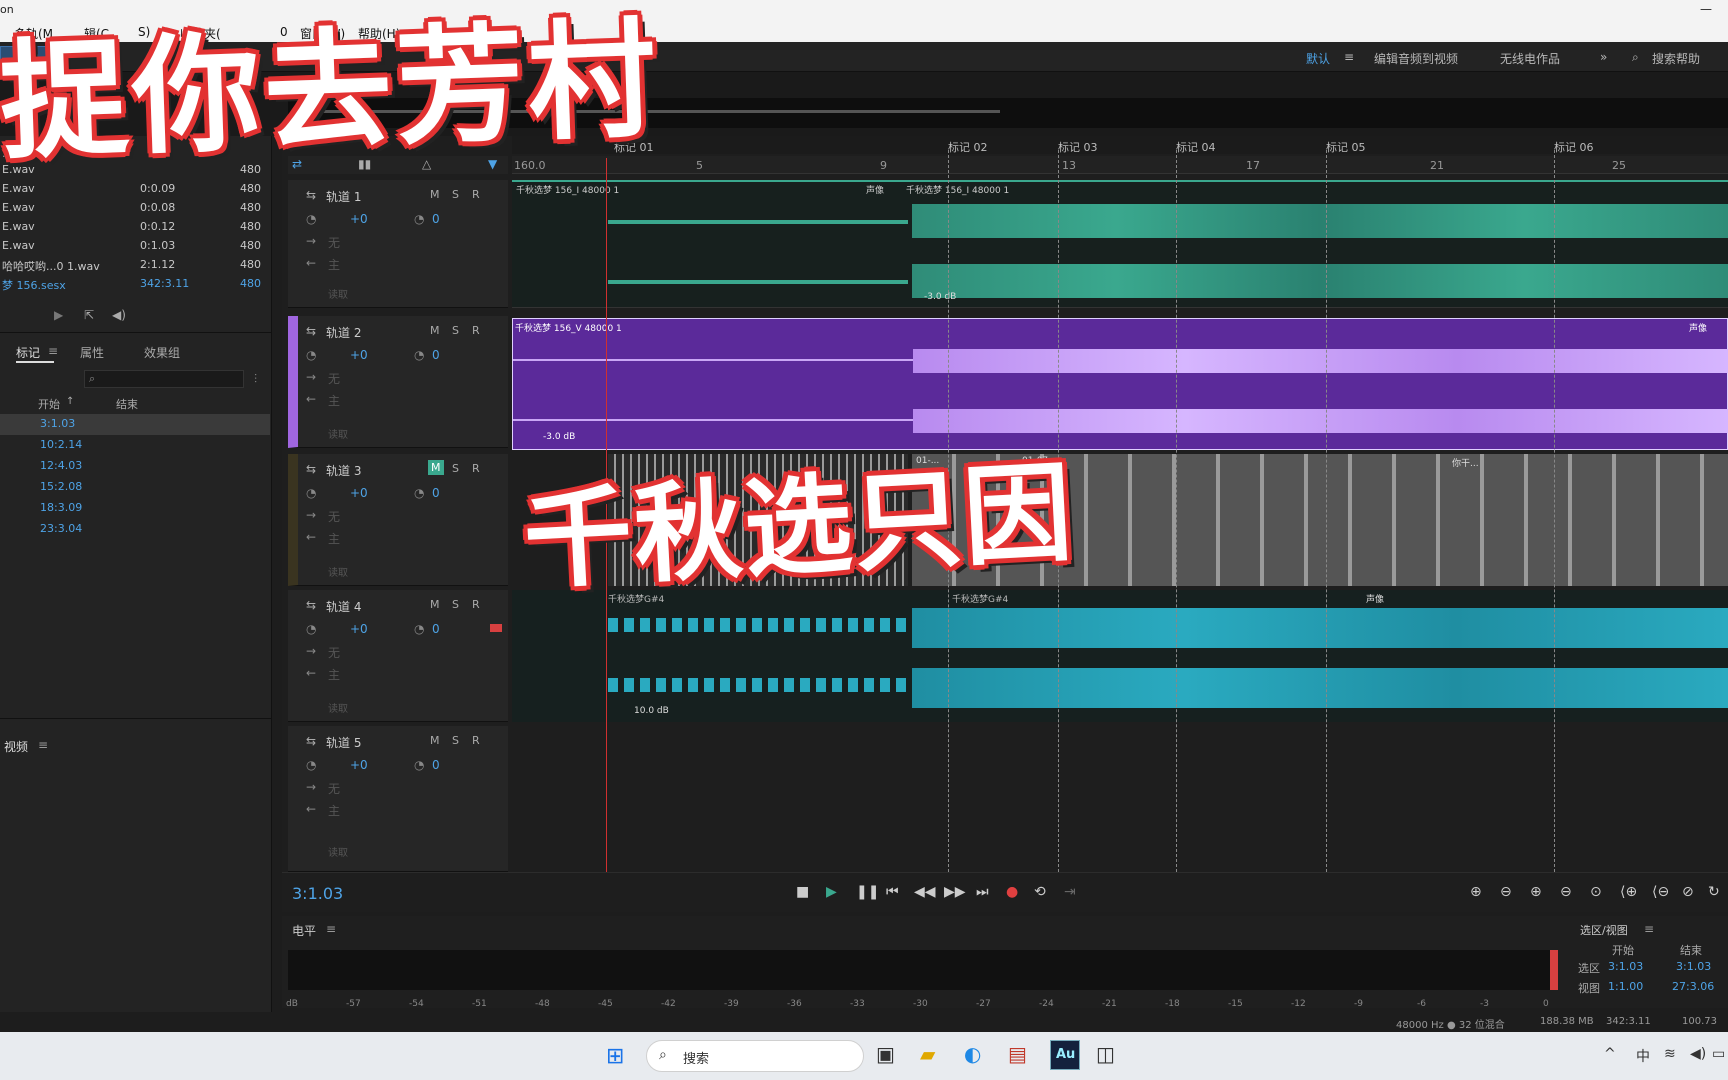  What do you see at coordinates (1530, 58) in the screenshot?
I see `workspace-radio: 无线电作品` at bounding box center [1530, 58].